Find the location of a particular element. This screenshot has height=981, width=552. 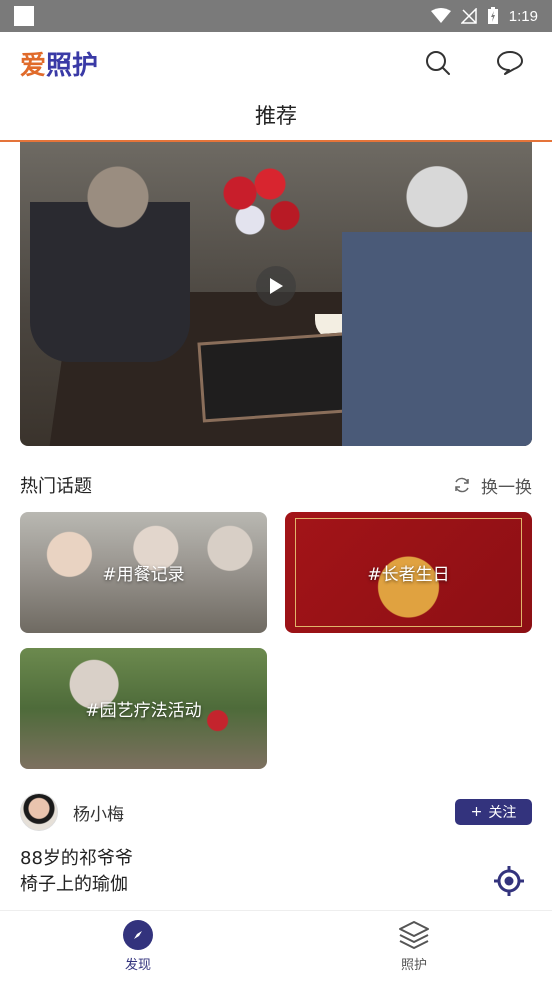

follow-label: 关注 is located at coordinates (502, 813).